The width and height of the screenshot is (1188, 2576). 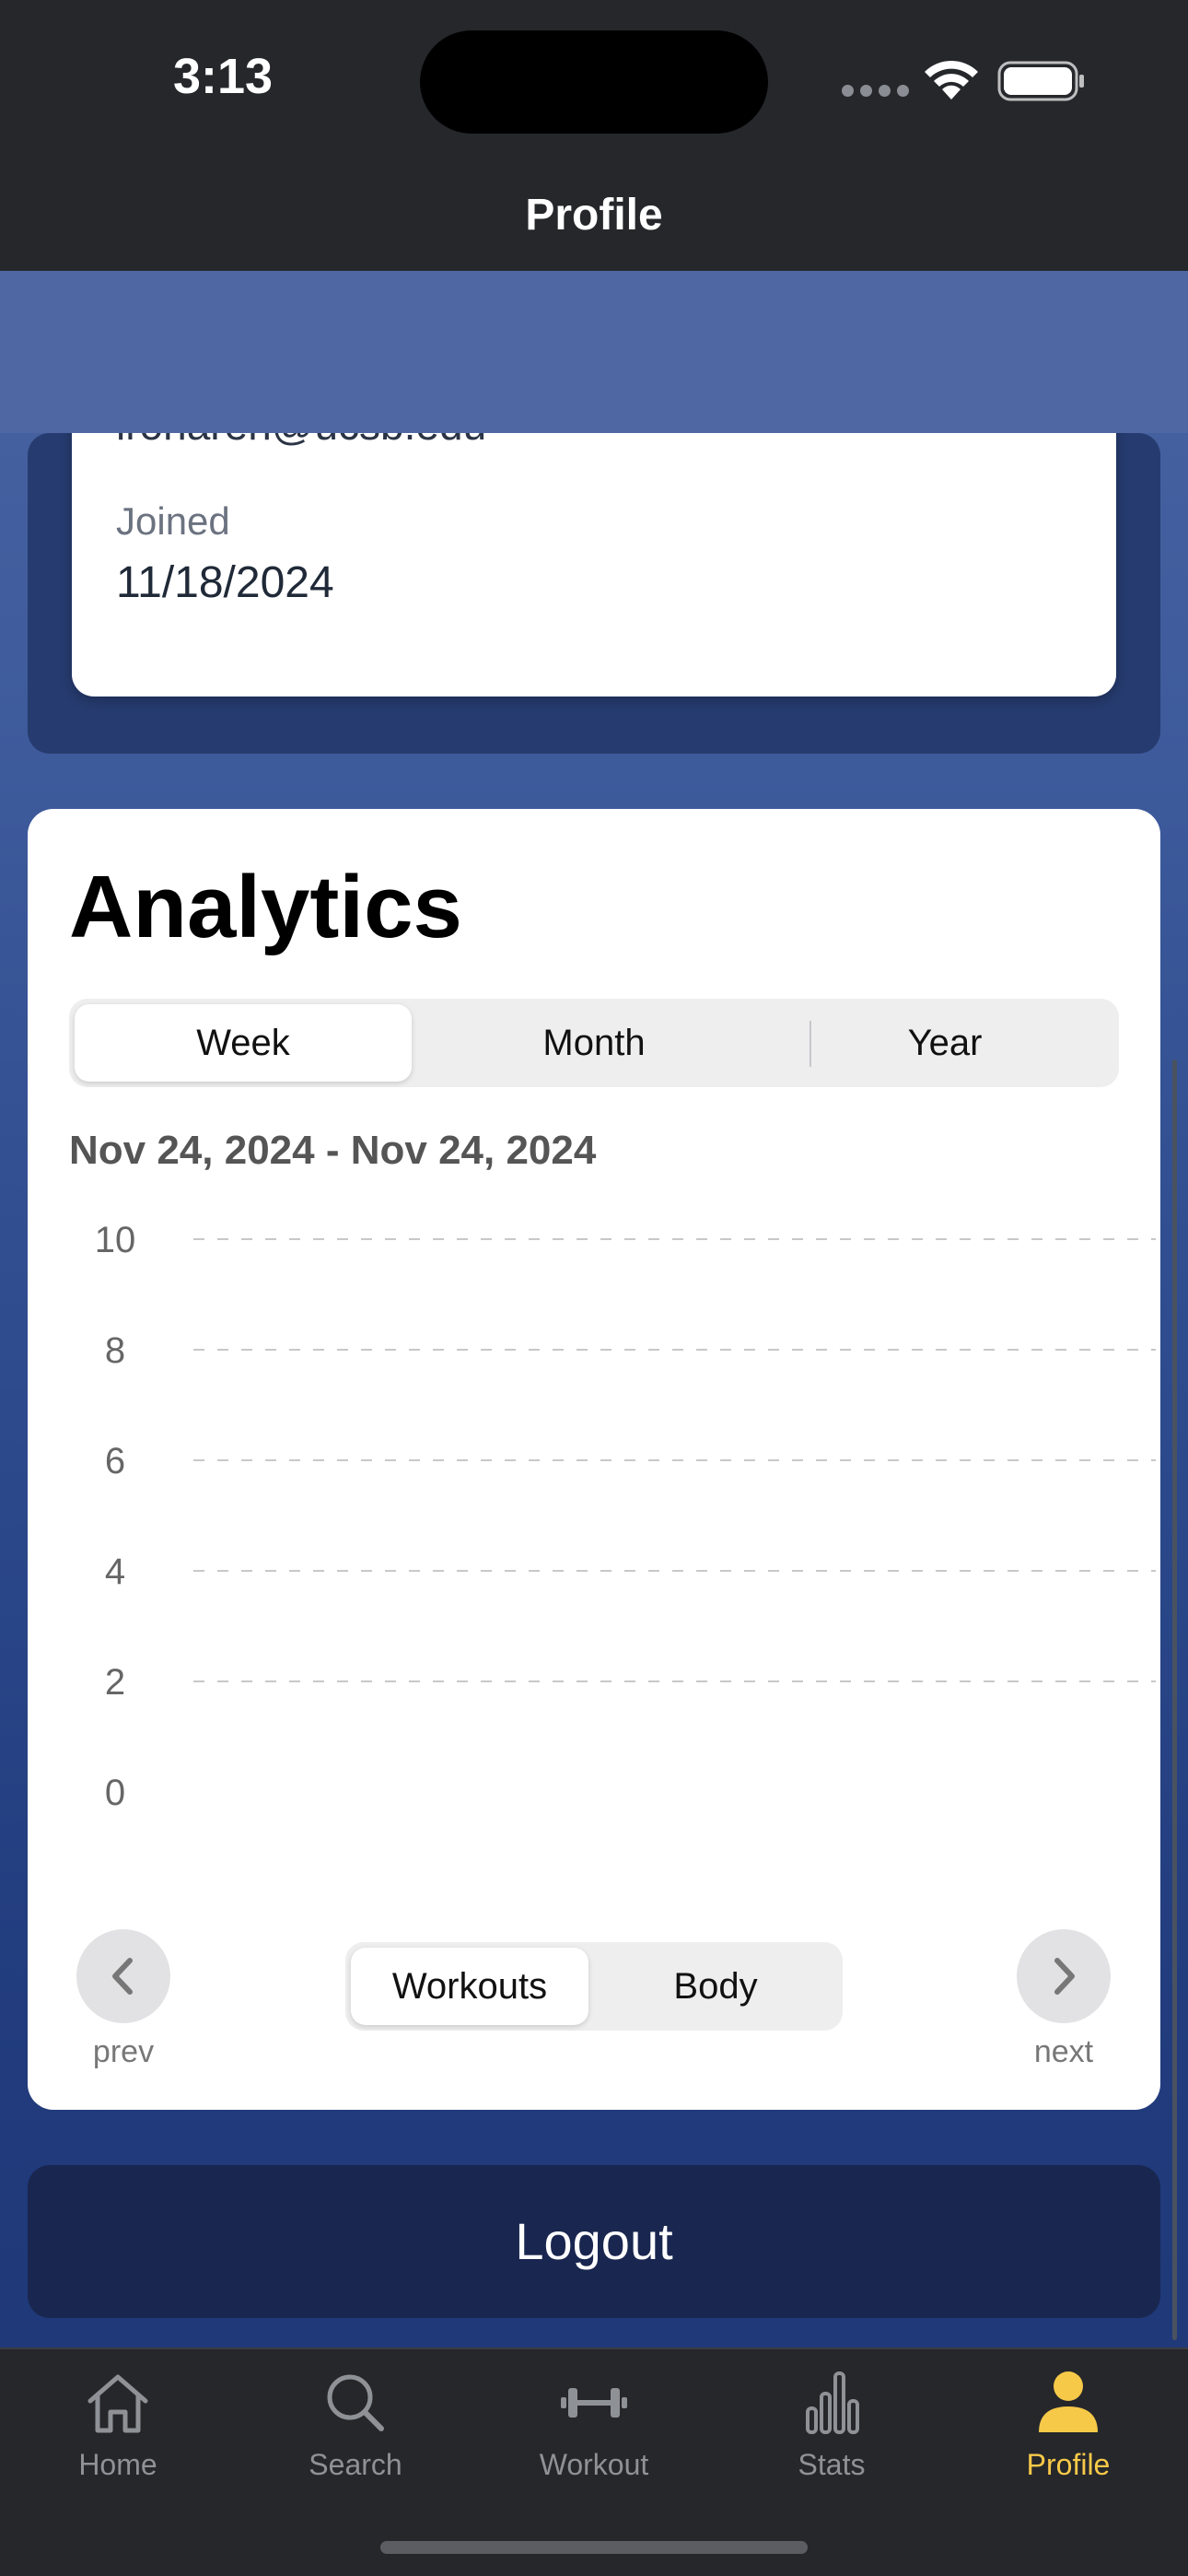 I want to click on joined-label: Joined, so click(x=173, y=521).